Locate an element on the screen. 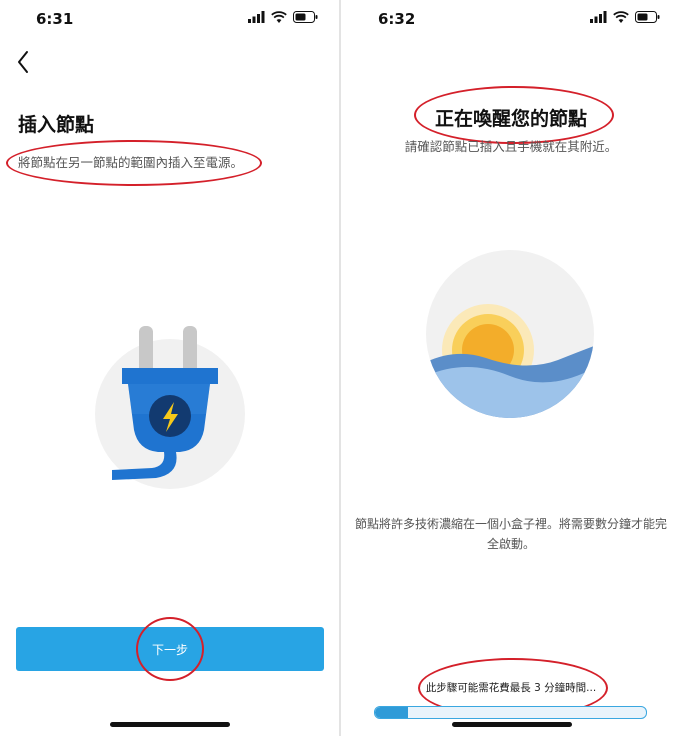 This screenshot has height=736, width=680. progress-fill is located at coordinates (391, 712).